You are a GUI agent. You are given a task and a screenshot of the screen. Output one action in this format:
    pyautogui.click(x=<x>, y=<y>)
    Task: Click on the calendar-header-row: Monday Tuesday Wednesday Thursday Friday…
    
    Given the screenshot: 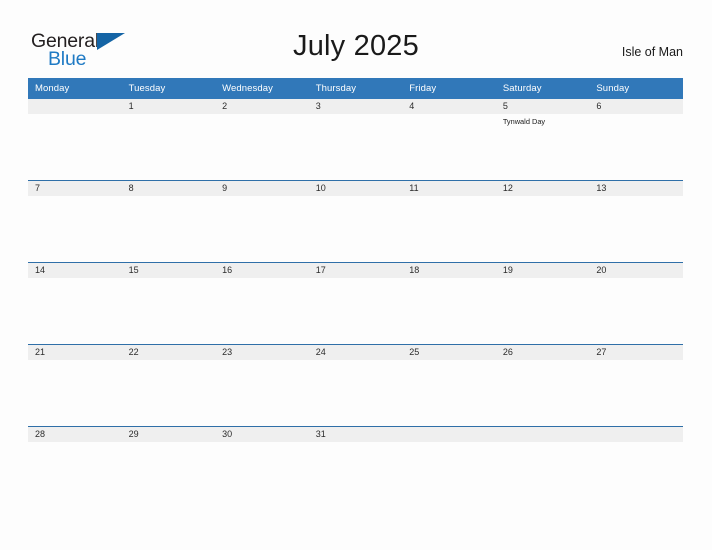 What is the action you would take?
    pyautogui.click(x=355, y=88)
    